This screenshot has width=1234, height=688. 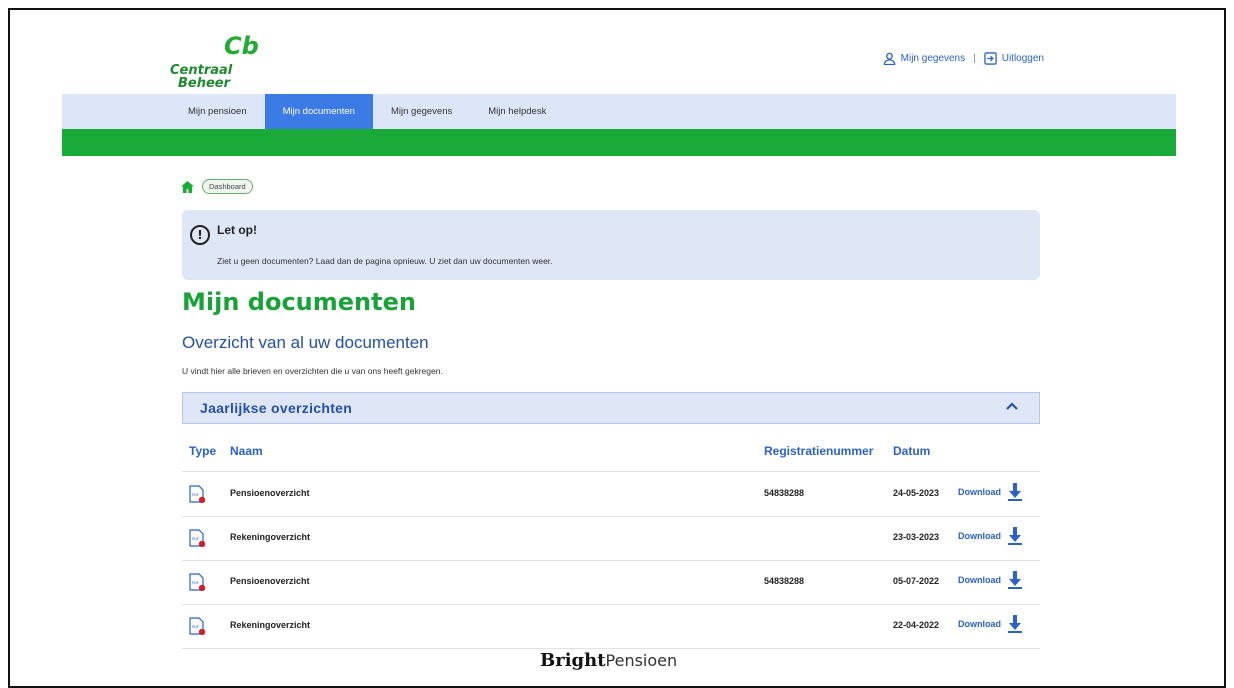 What do you see at coordinates (1012, 406) in the screenshot?
I see `chevron-up-icon` at bounding box center [1012, 406].